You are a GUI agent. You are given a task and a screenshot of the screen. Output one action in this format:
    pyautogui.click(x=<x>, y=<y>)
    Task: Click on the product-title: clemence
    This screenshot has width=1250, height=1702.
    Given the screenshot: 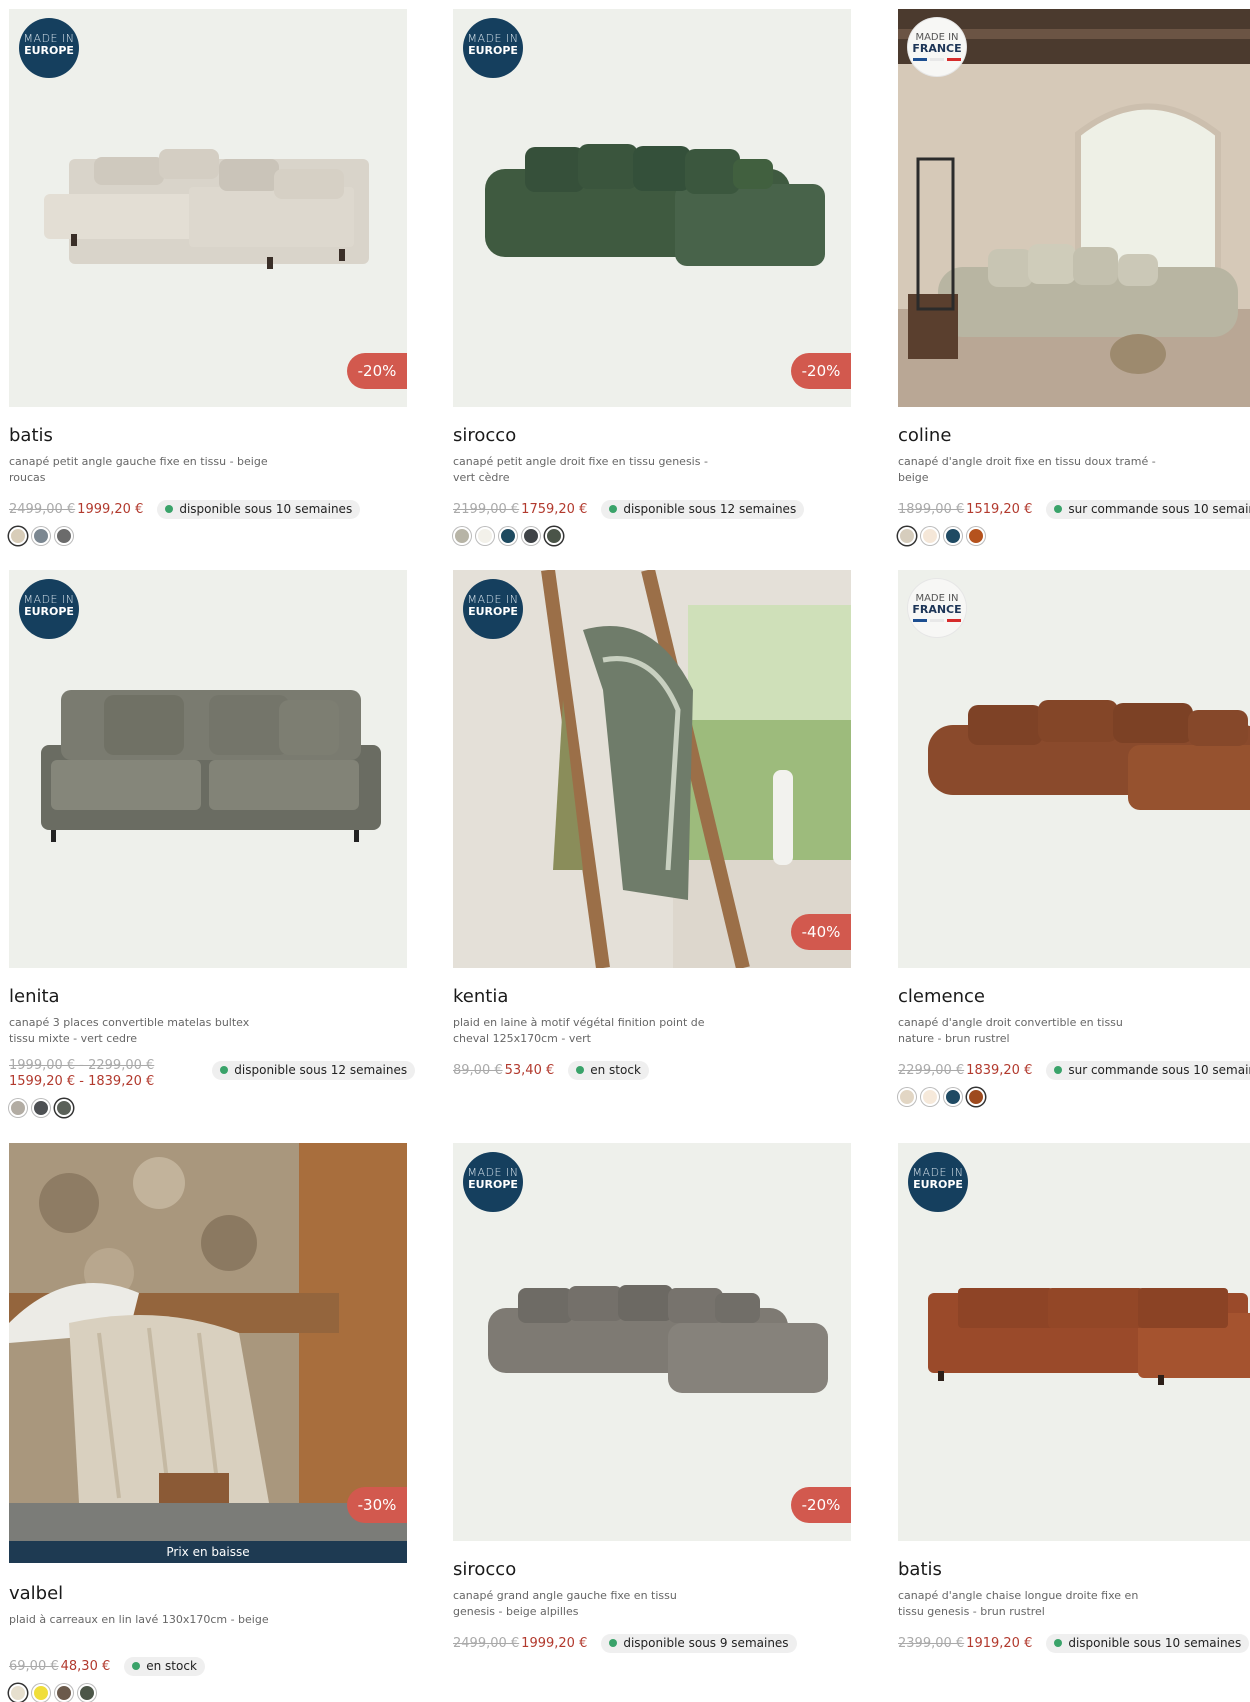 What is the action you would take?
    pyautogui.click(x=1074, y=996)
    